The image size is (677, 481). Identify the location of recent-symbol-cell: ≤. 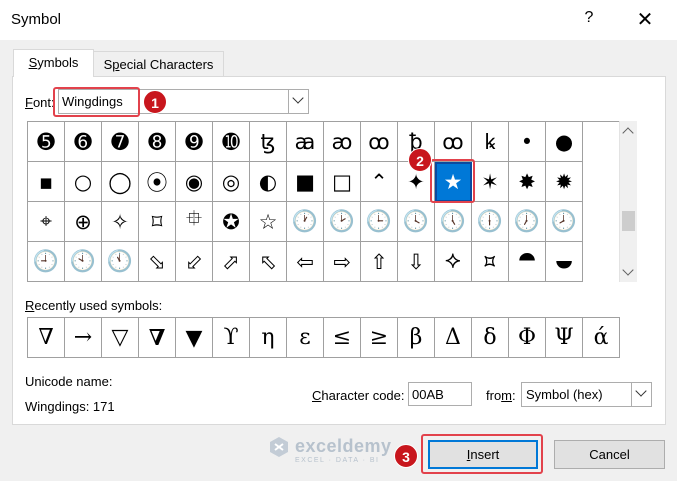
(342, 338).